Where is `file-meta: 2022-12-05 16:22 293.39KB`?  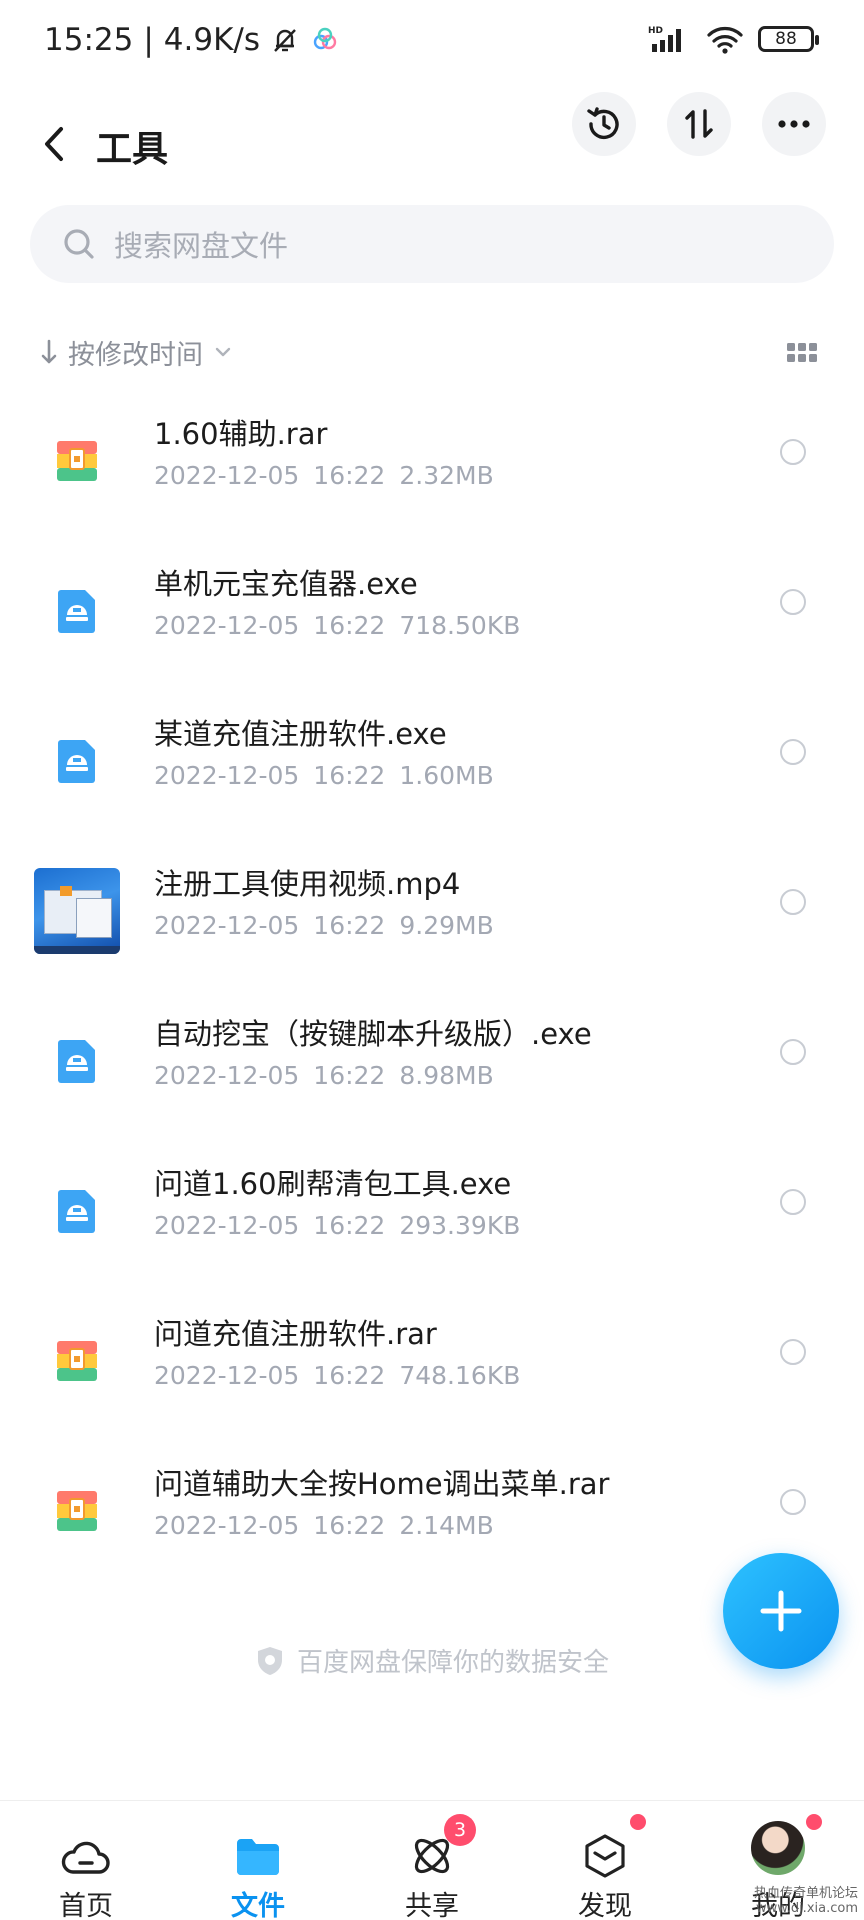
file-meta: 2022-12-05 16:22 293.39KB is located at coordinates (344, 1225).